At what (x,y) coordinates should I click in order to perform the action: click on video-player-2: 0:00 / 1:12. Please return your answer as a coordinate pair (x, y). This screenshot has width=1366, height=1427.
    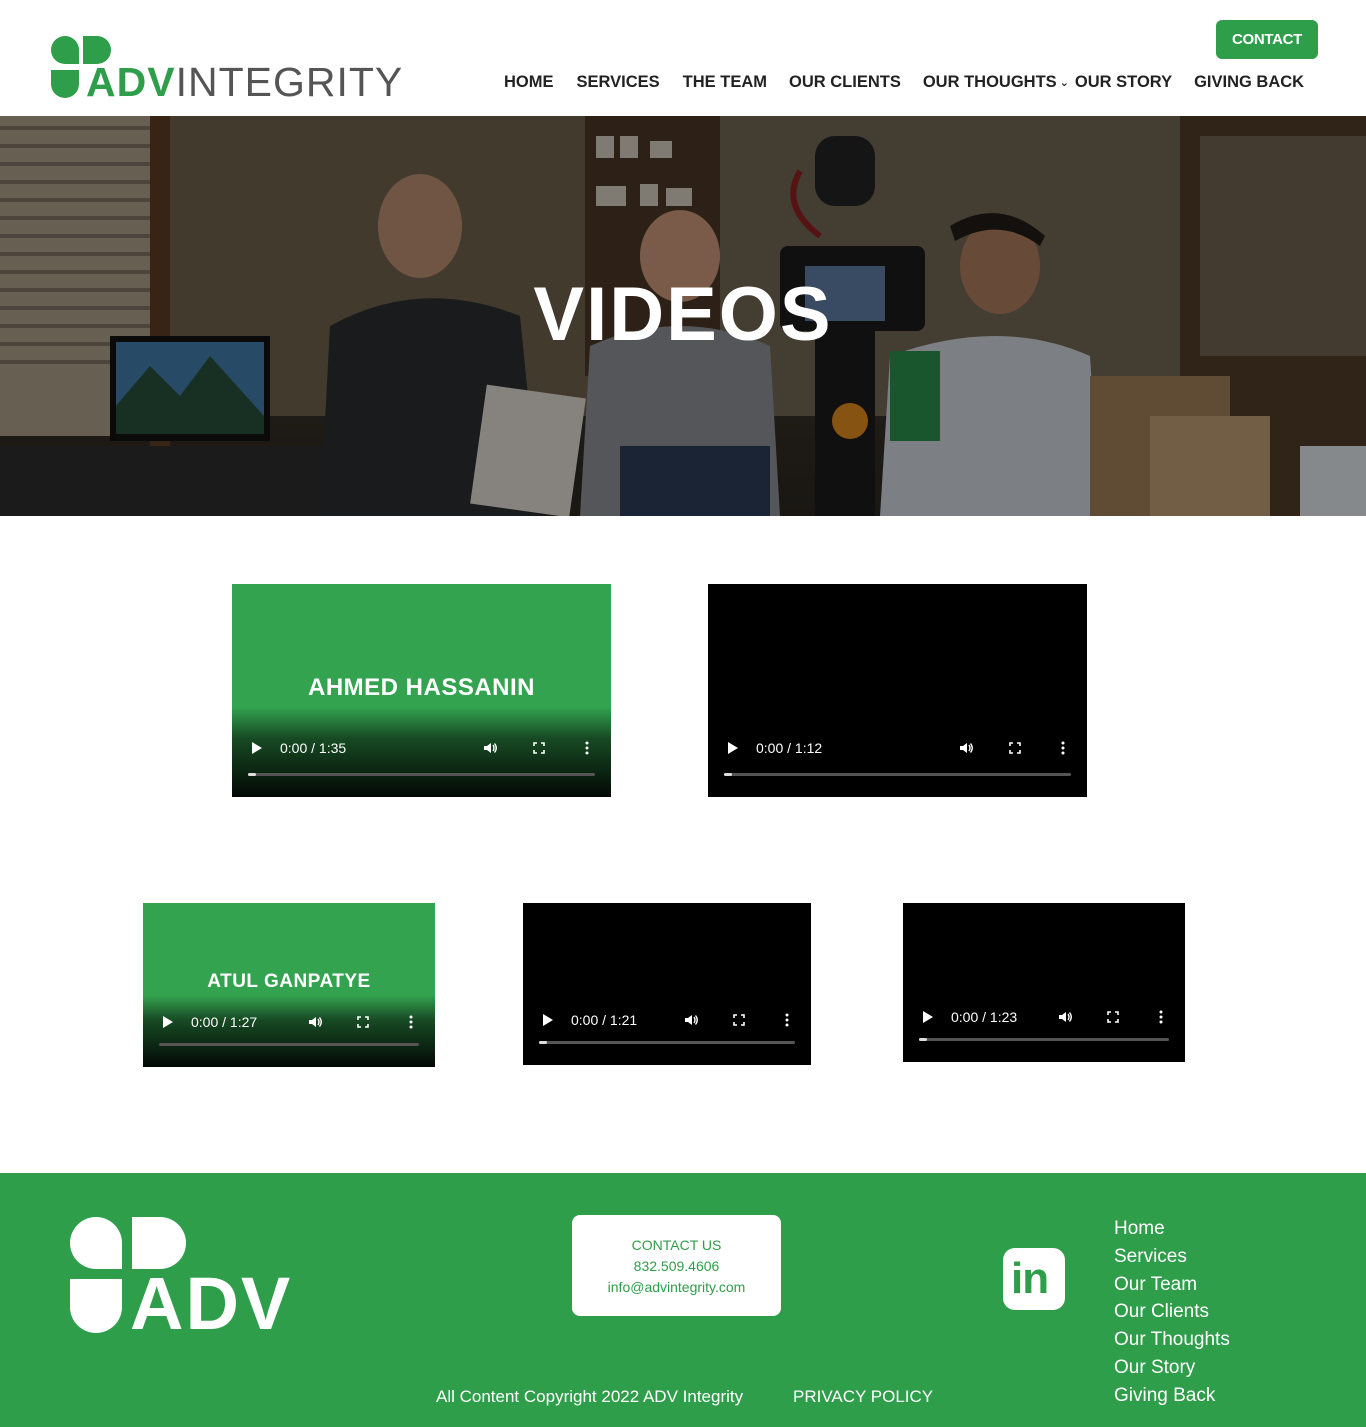
    Looking at the image, I should click on (897, 690).